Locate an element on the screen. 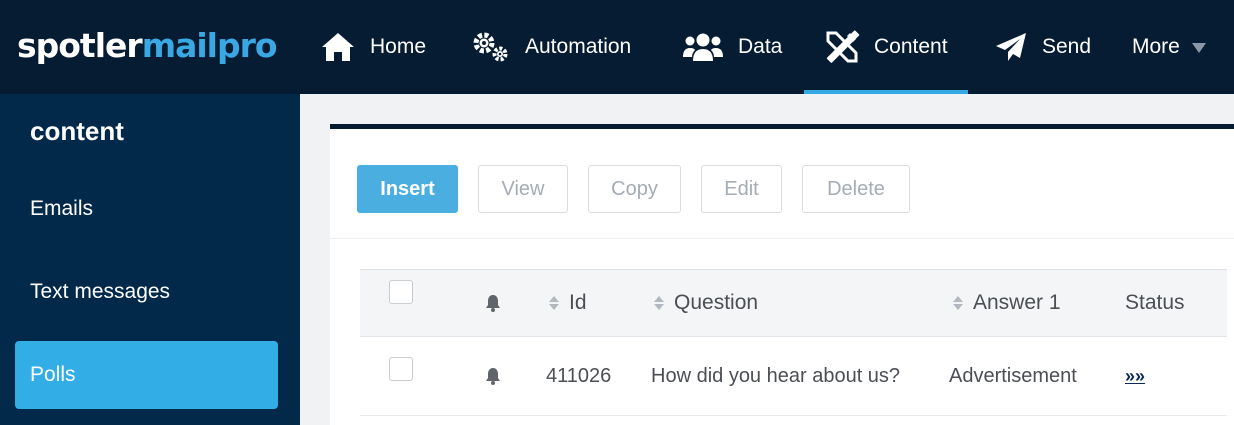  nav-automation: Automation is located at coordinates (551, 47).